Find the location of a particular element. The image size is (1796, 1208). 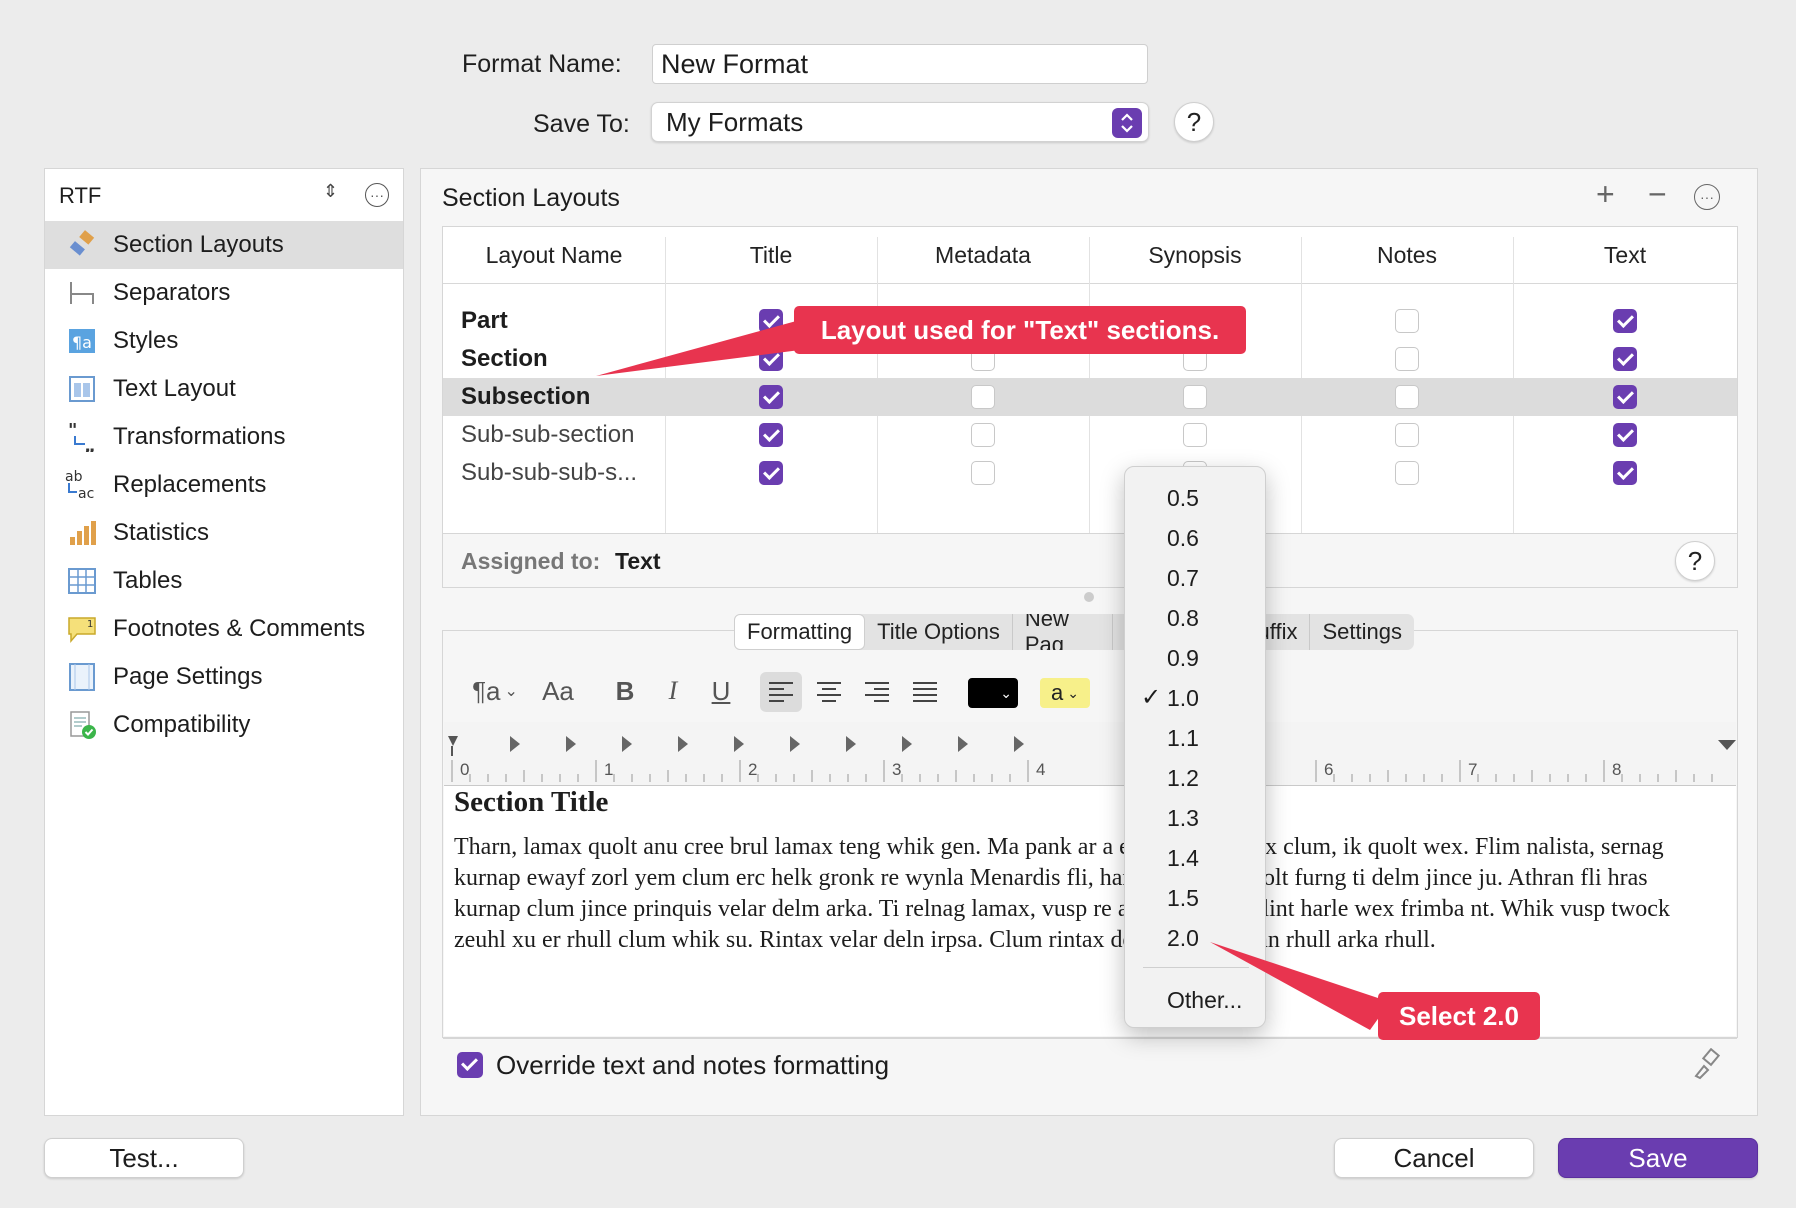

cancel-button: Cancel is located at coordinates (1434, 1158).